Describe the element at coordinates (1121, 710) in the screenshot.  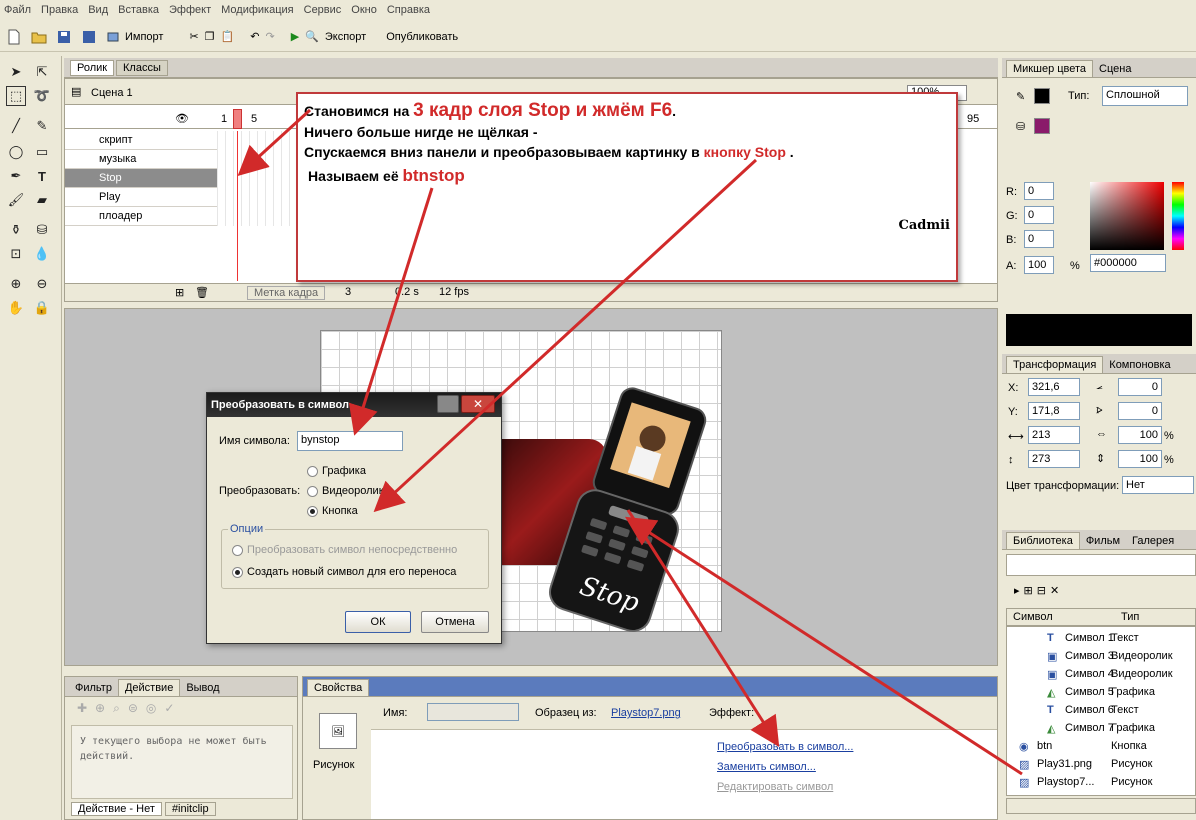
I see `library-item: T Символ 6 Текст` at that location.